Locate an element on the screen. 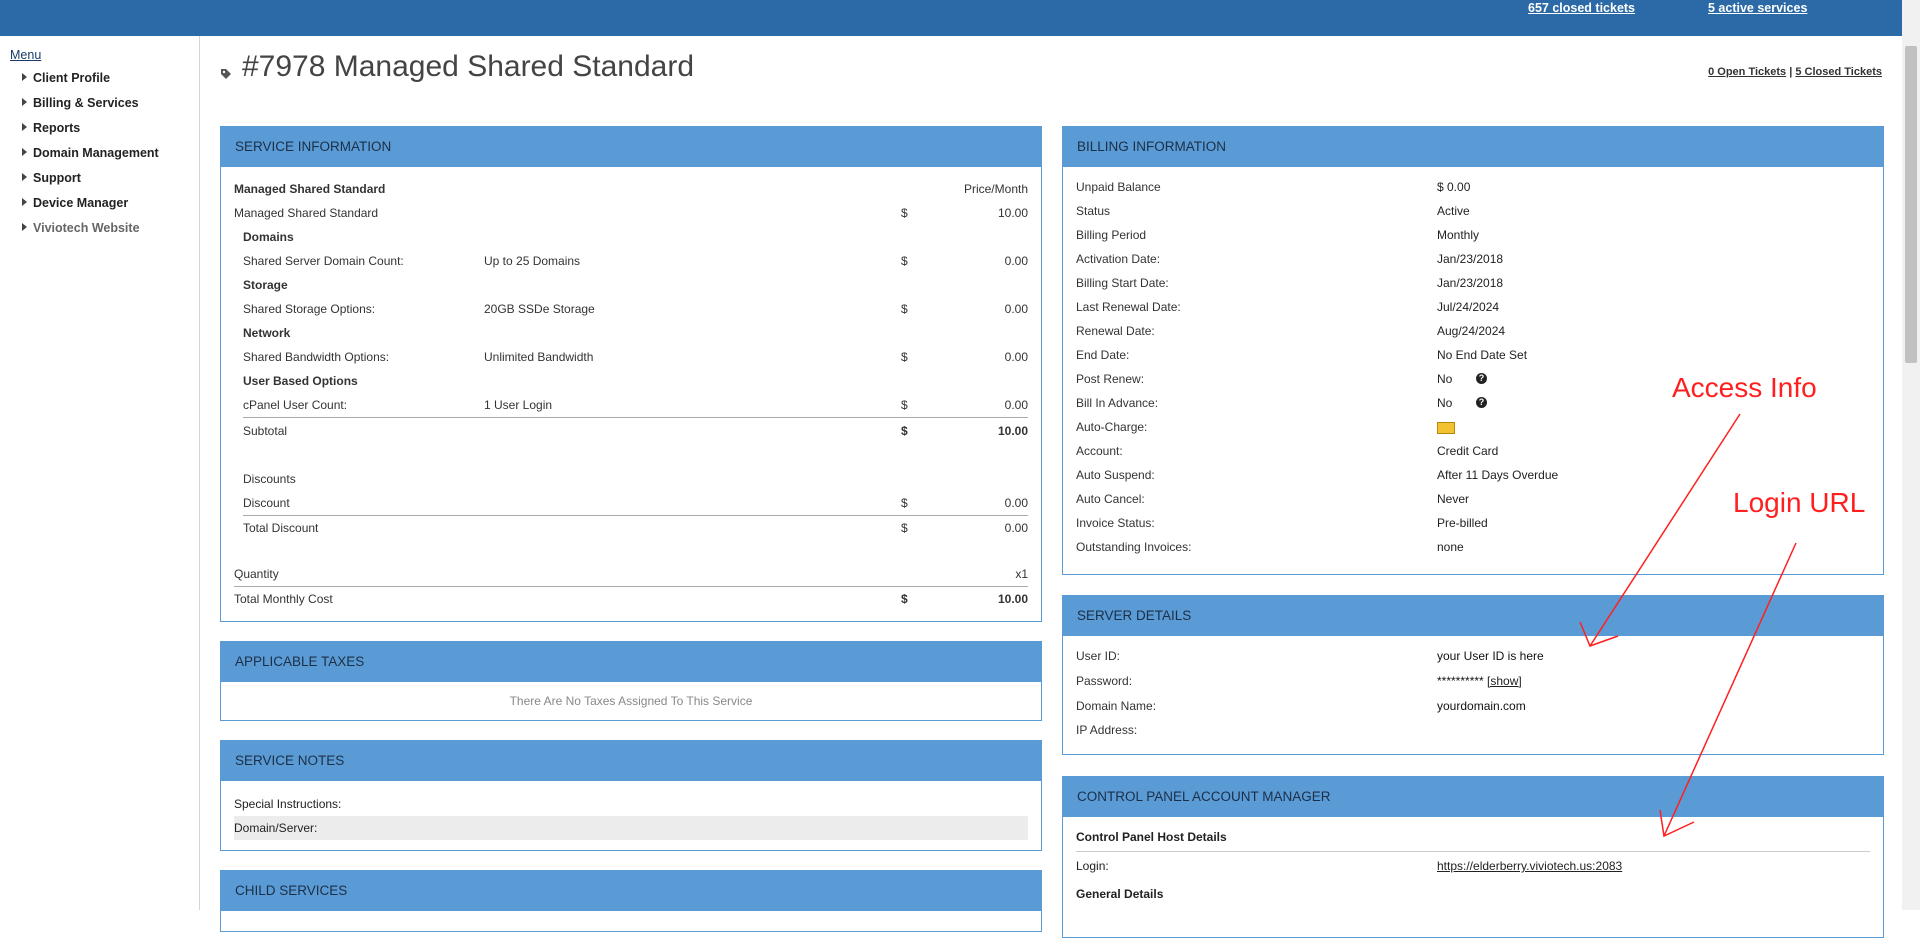 This screenshot has height=938, width=1920. row-label: Billing Period is located at coordinates (1111, 235).